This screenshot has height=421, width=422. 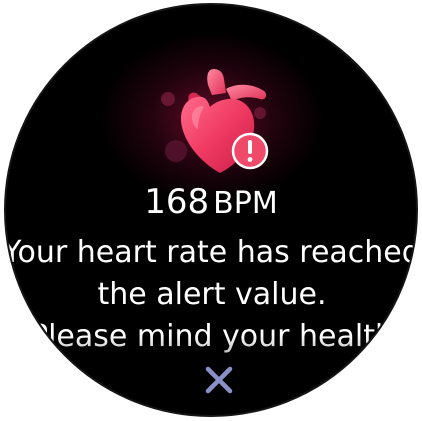 What do you see at coordinates (211, 252) in the screenshot?
I see `alert-message-line-1: Your heart rate has reached` at bounding box center [211, 252].